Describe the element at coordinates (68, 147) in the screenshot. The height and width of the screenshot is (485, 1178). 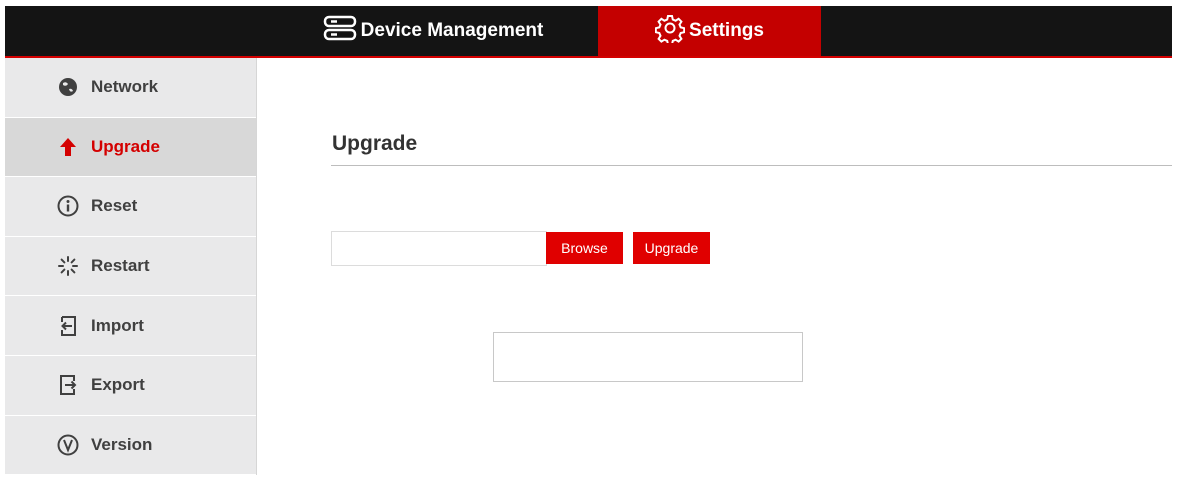
I see `arrow-up-icon` at that location.